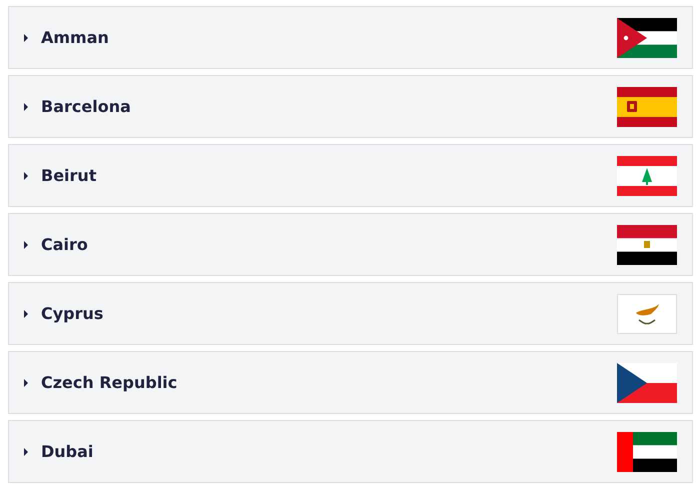  Describe the element at coordinates (350, 106) in the screenshot. I see `destination-row: Barcelona` at that location.